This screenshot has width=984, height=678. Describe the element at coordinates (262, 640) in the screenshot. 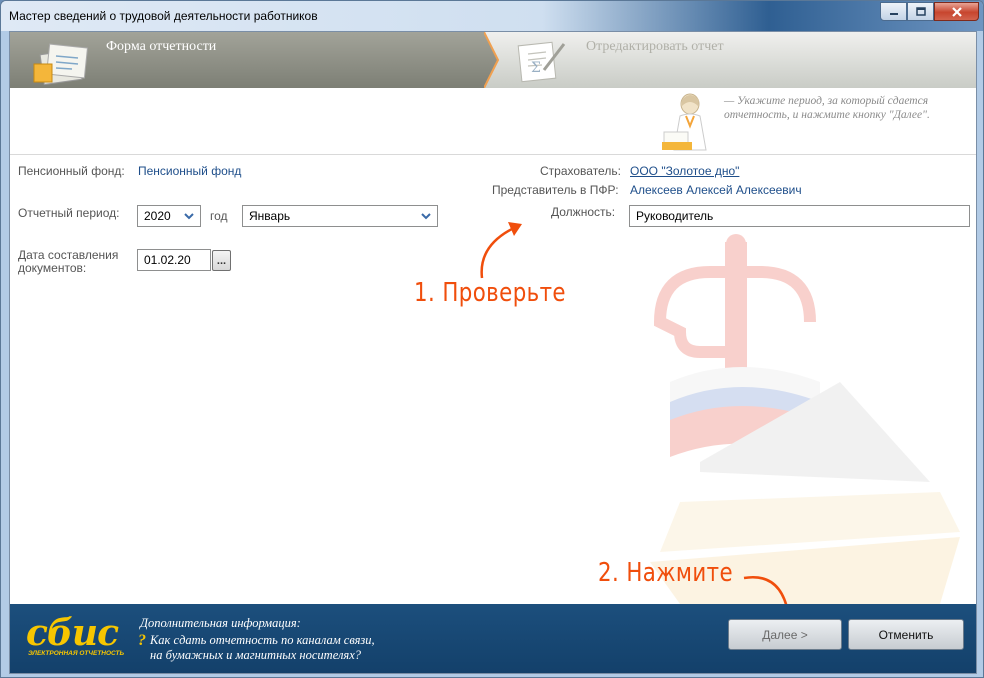

I see `help-link-line1: Как сдать отчетность по каналам связи,` at that location.